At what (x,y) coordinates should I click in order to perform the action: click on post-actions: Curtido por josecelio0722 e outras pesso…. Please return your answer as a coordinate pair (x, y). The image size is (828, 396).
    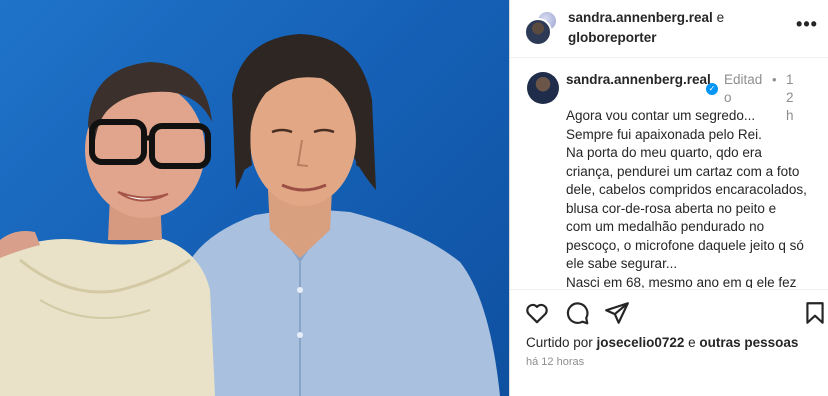
    Looking at the image, I should click on (669, 342).